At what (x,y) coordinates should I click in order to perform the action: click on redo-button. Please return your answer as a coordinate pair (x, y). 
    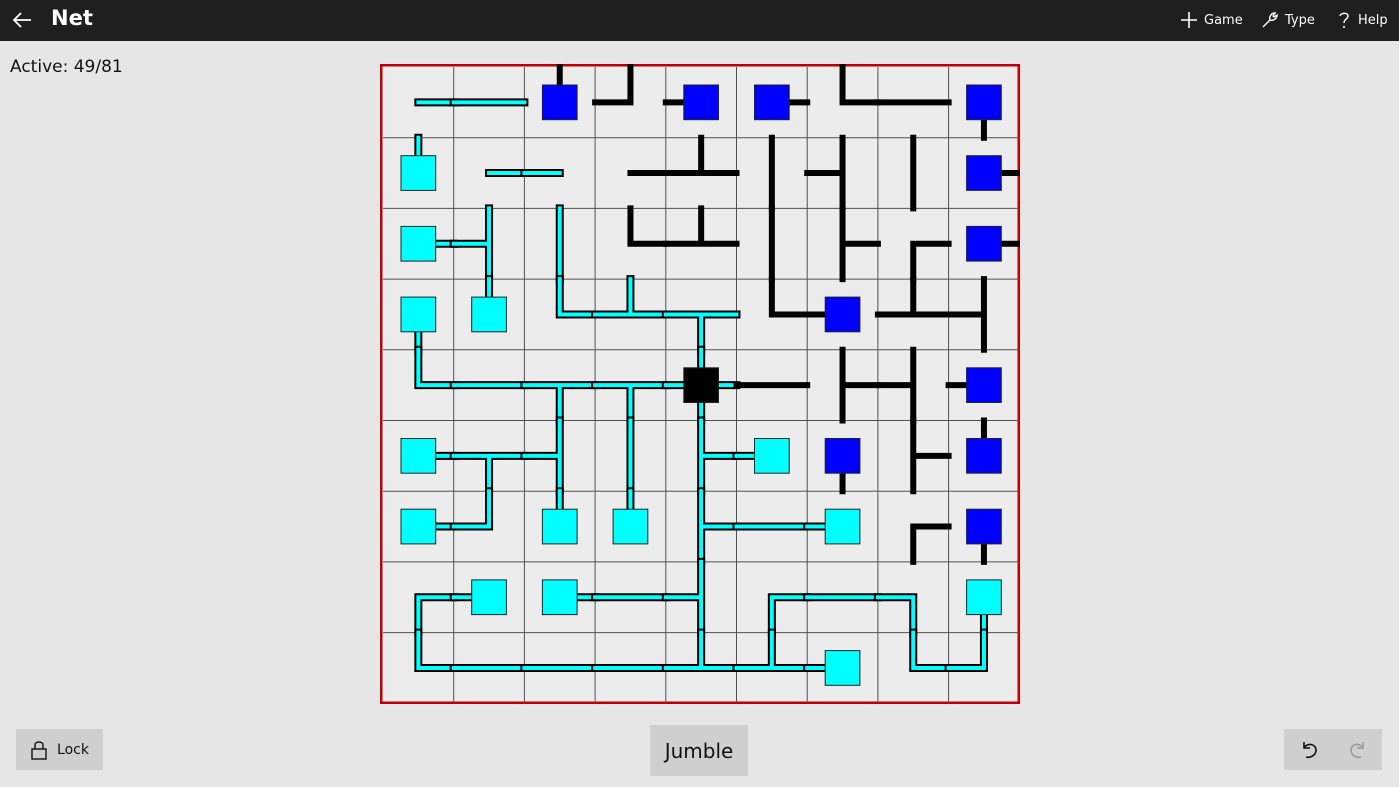
    Looking at the image, I should click on (1358, 749).